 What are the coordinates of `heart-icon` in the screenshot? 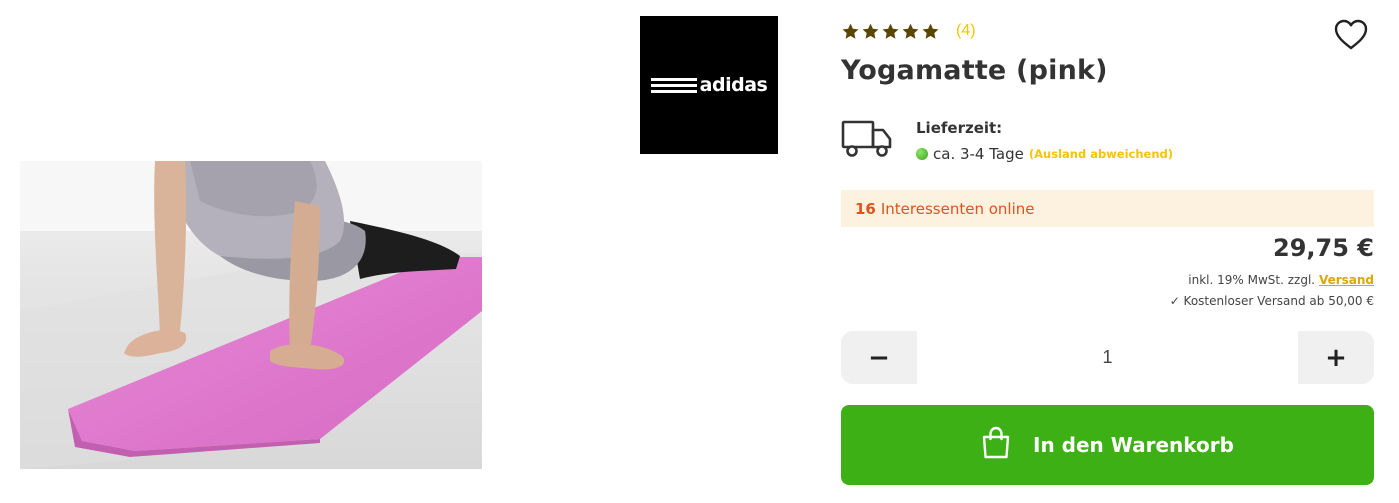 It's located at (1351, 35).